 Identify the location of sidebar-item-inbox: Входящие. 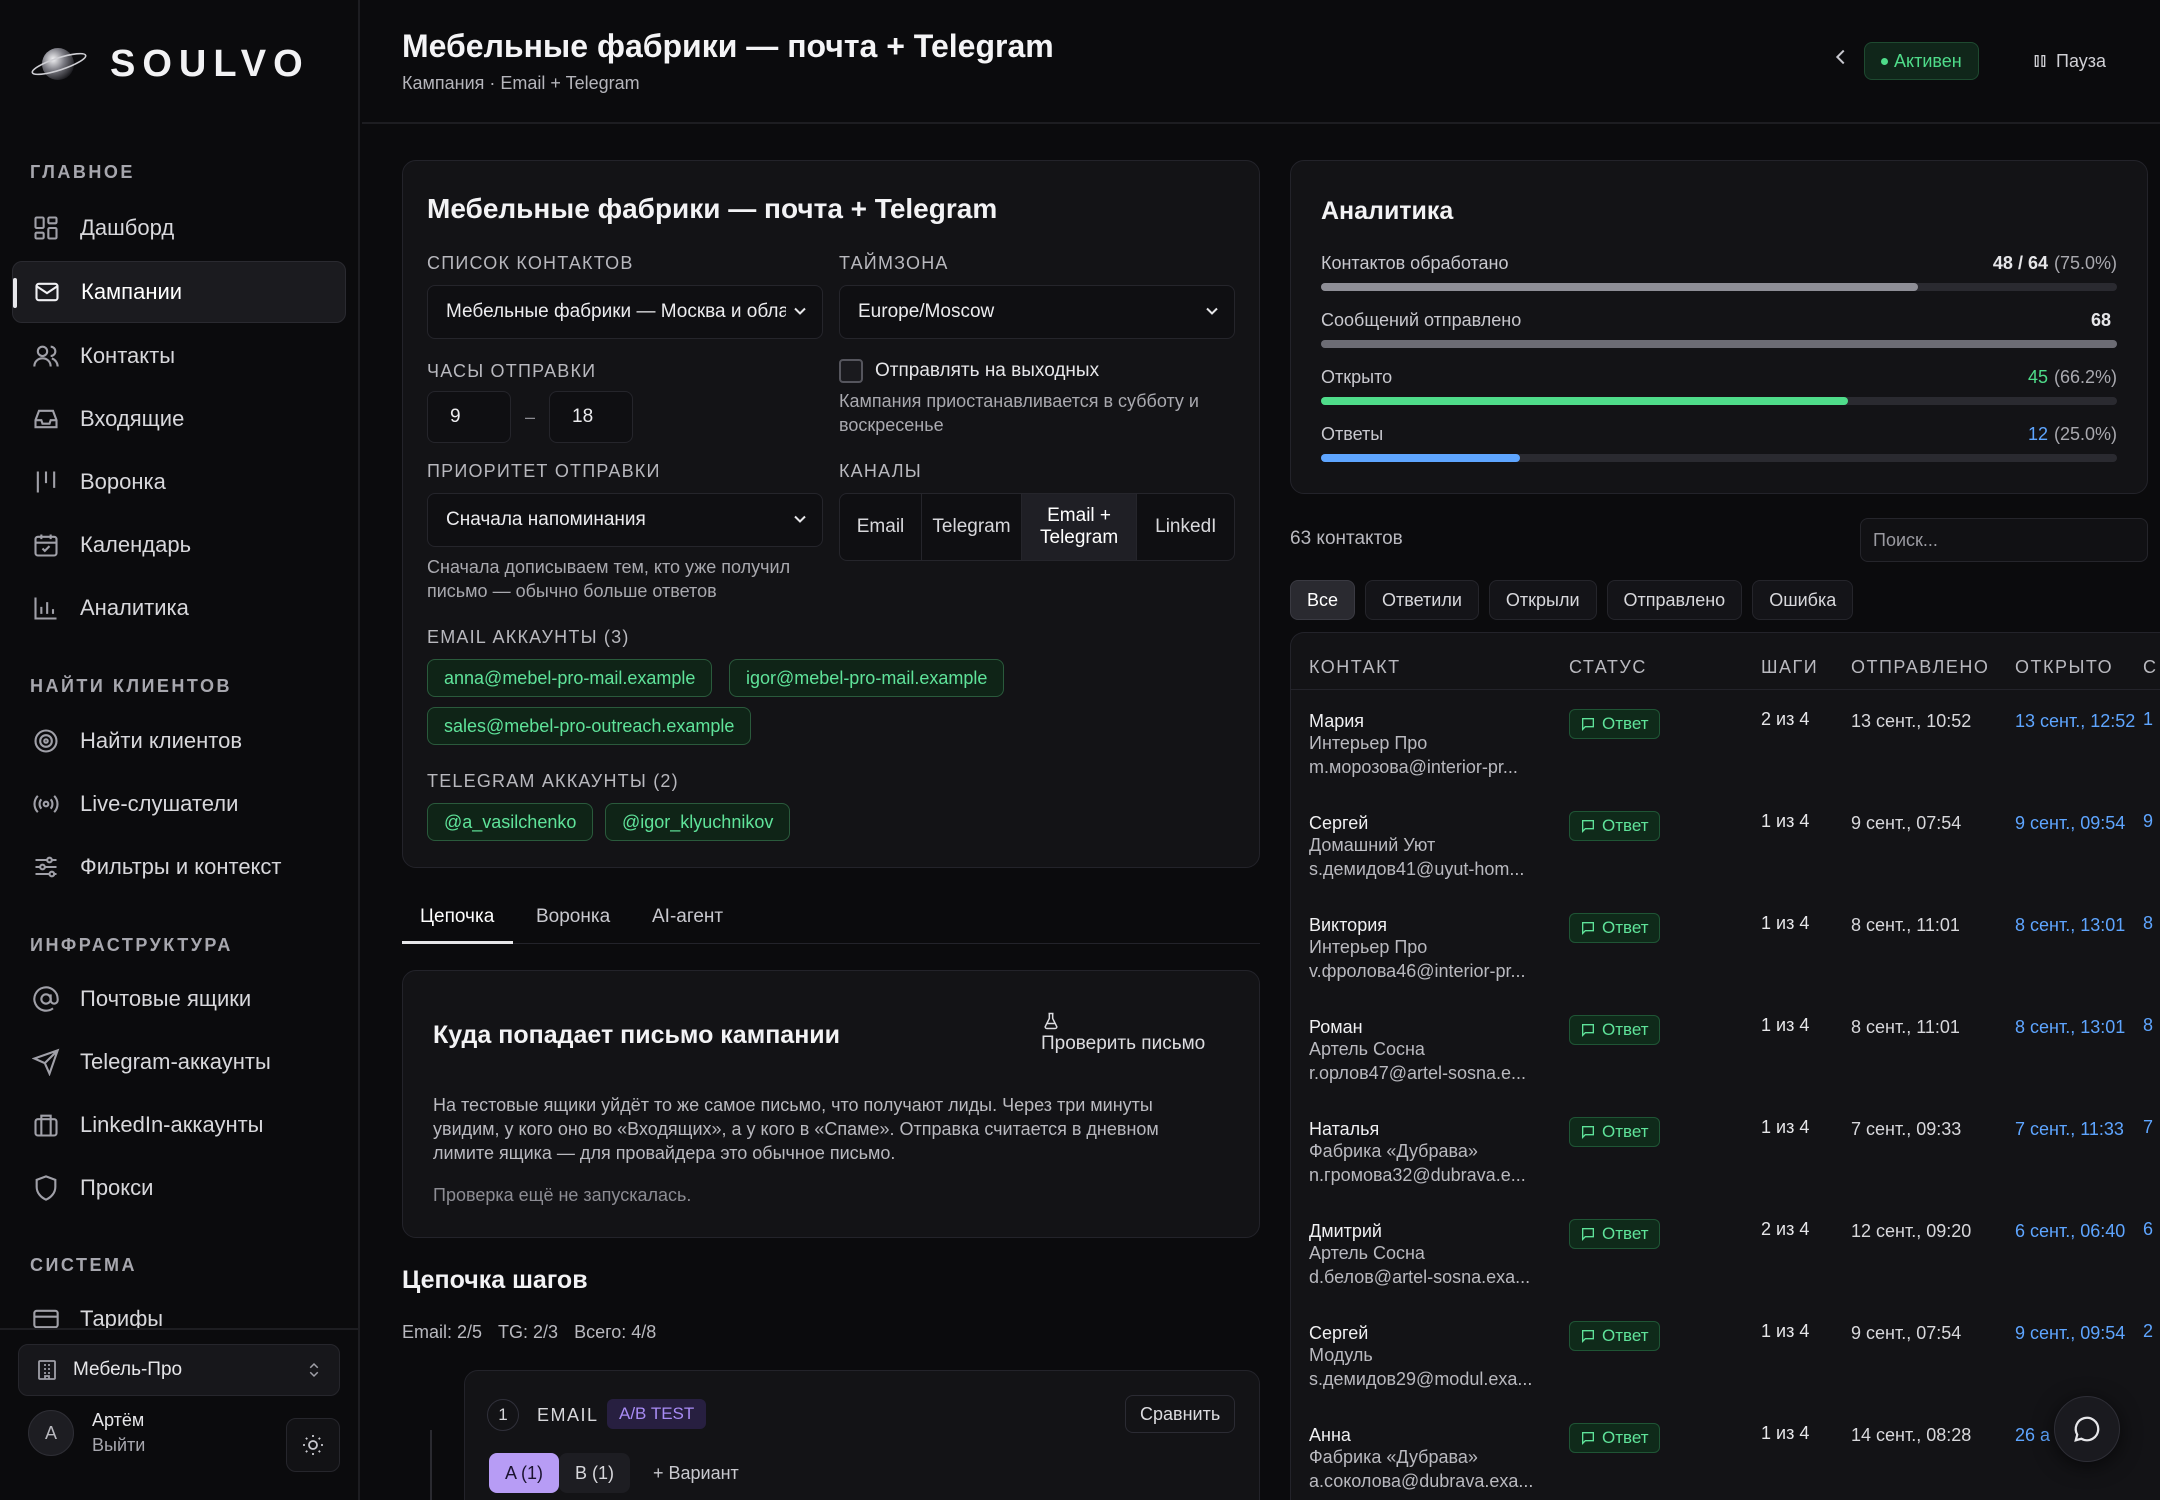
(179, 419).